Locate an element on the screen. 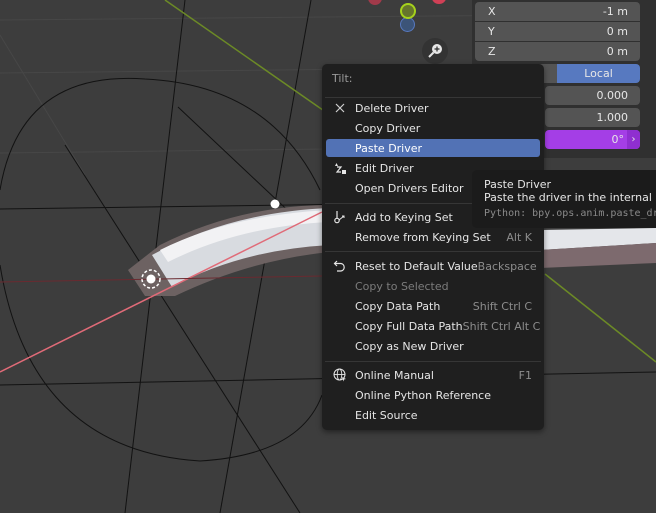  menu-item-copy-full-data-path: Copy Full Data Path Shift Ctrl Alt C is located at coordinates (433, 326).